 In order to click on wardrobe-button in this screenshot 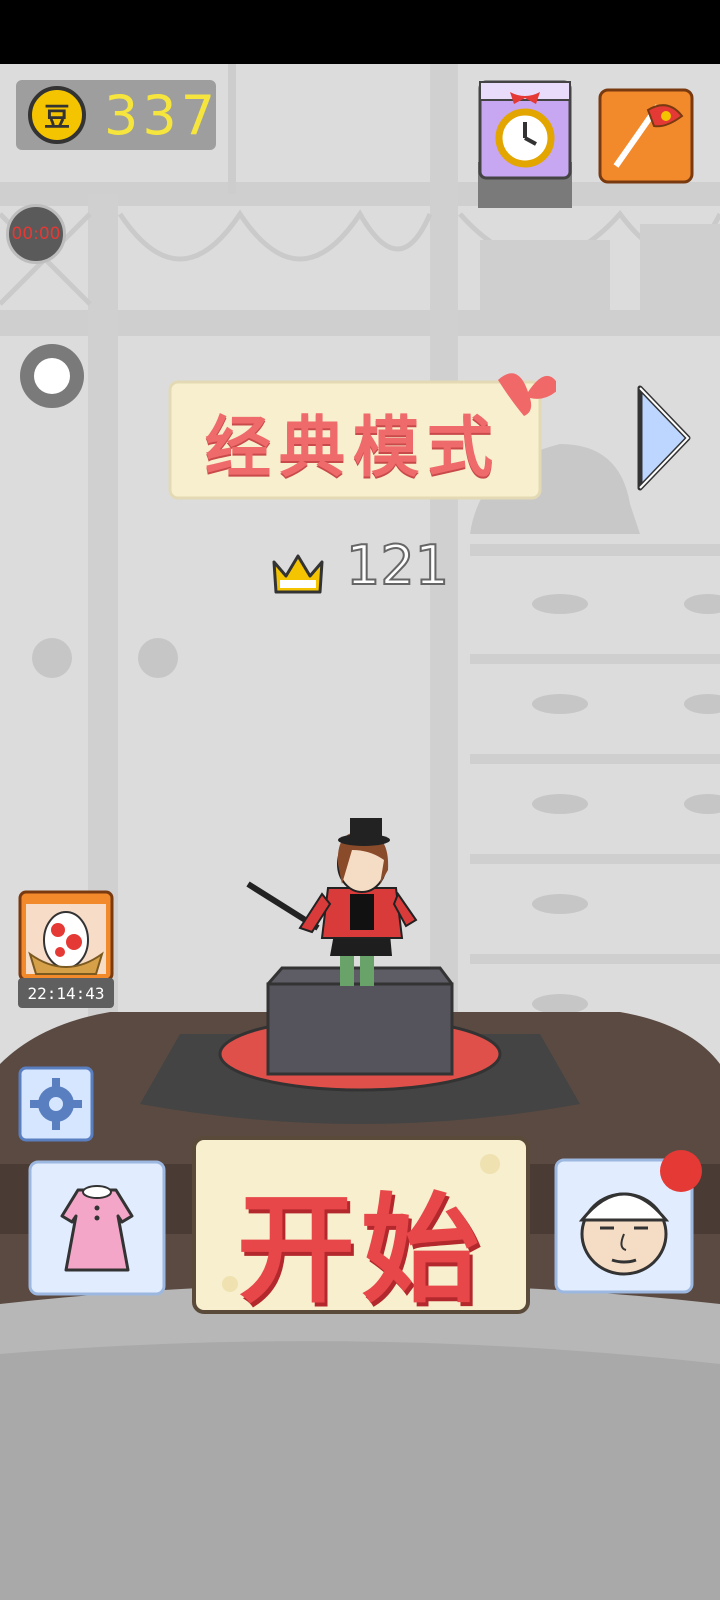, I will do `click(97, 1228)`.